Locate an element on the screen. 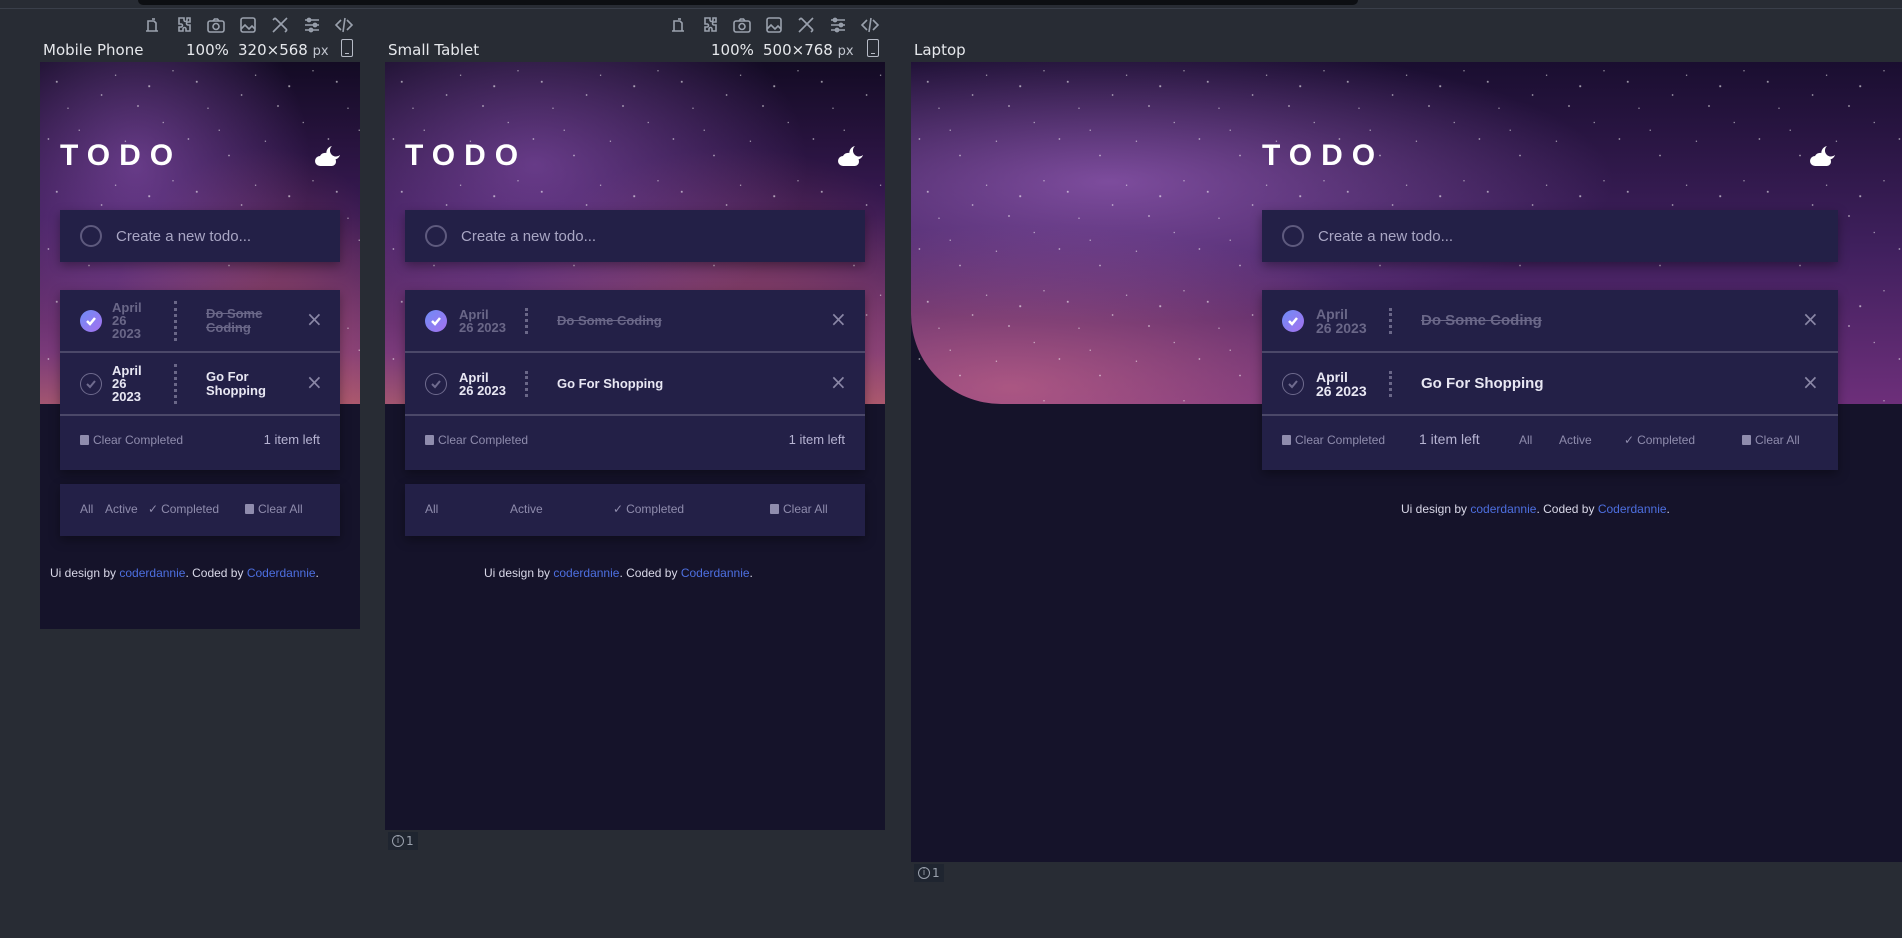  todo-text: Do Some Coding is located at coordinates (234, 320).